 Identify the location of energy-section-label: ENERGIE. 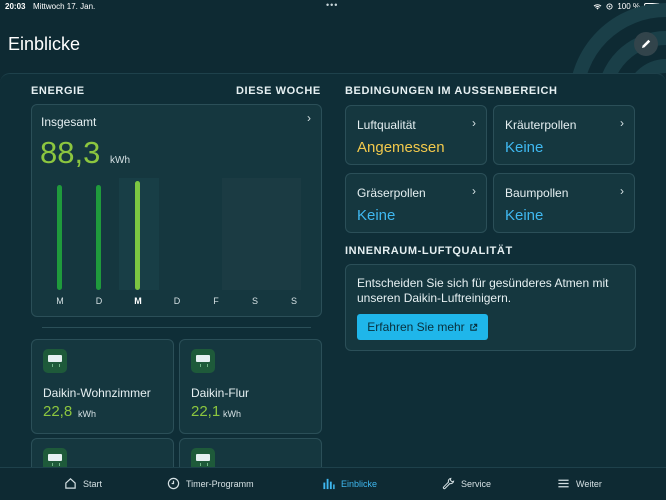
(58, 91).